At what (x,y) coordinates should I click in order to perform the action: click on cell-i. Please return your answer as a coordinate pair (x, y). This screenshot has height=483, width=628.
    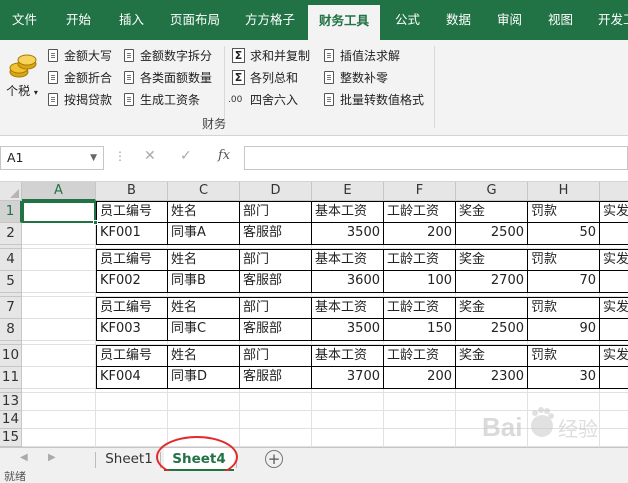
    Looking at the image, I should click on (614, 438).